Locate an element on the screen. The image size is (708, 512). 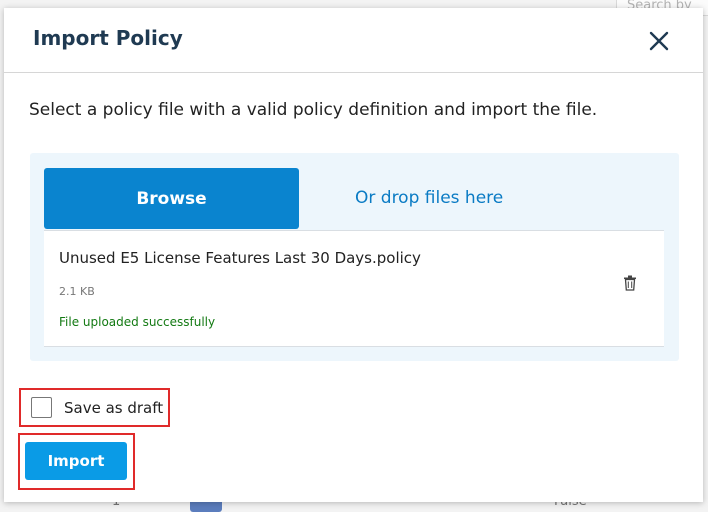
dialog-header: Import Policy is located at coordinates (353, 40).